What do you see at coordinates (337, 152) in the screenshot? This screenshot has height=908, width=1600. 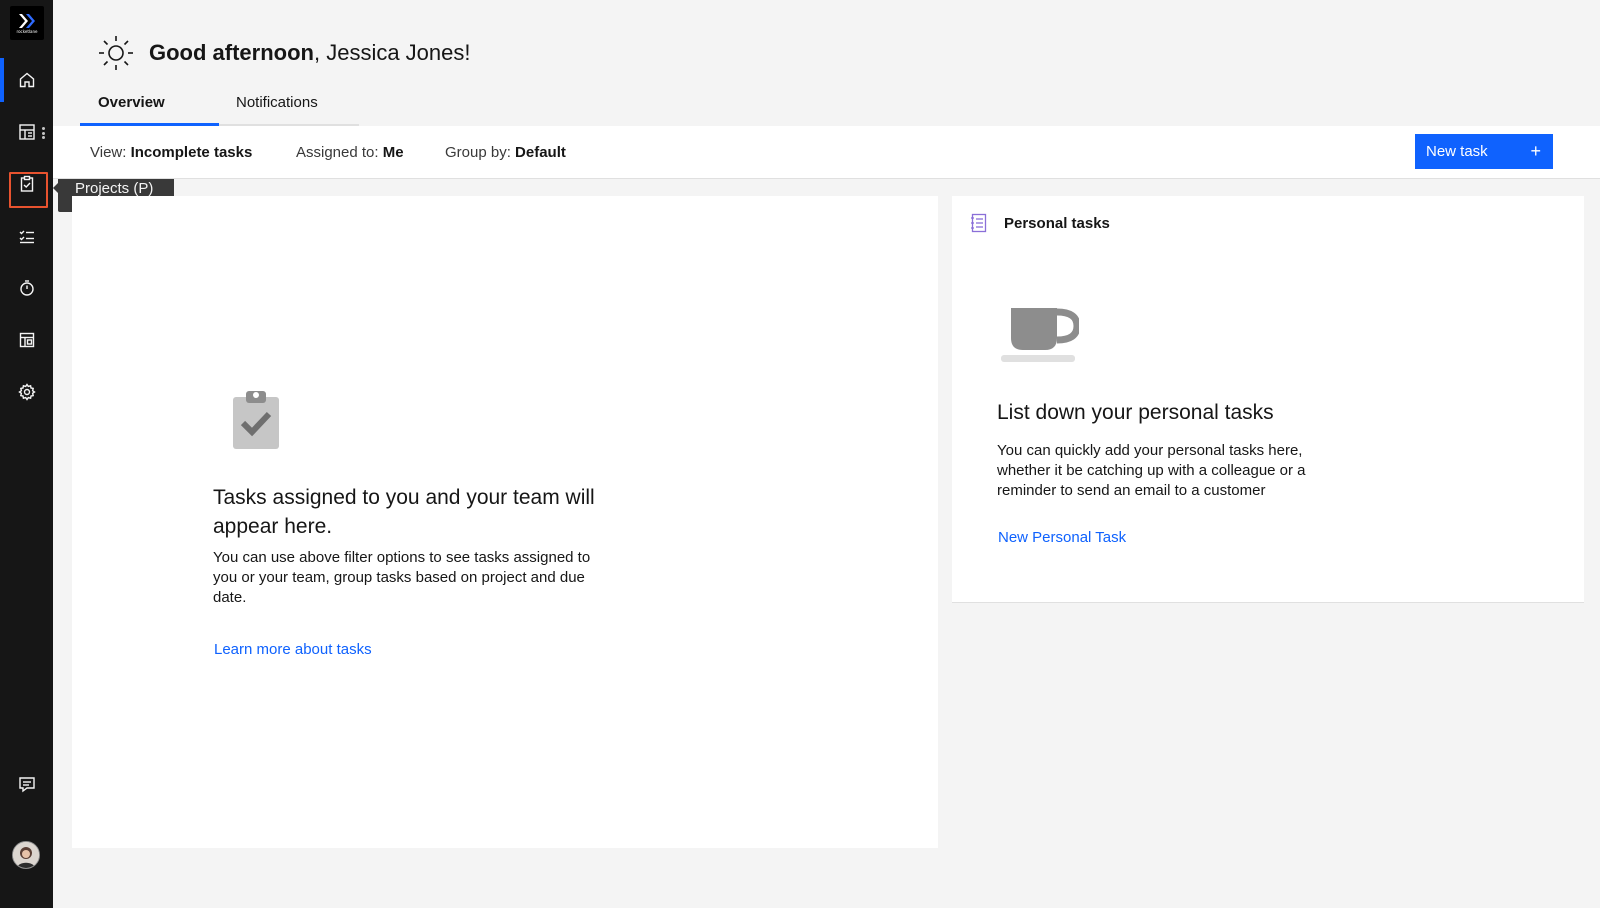 I see `assigned-filter-label: Assigned to:` at bounding box center [337, 152].